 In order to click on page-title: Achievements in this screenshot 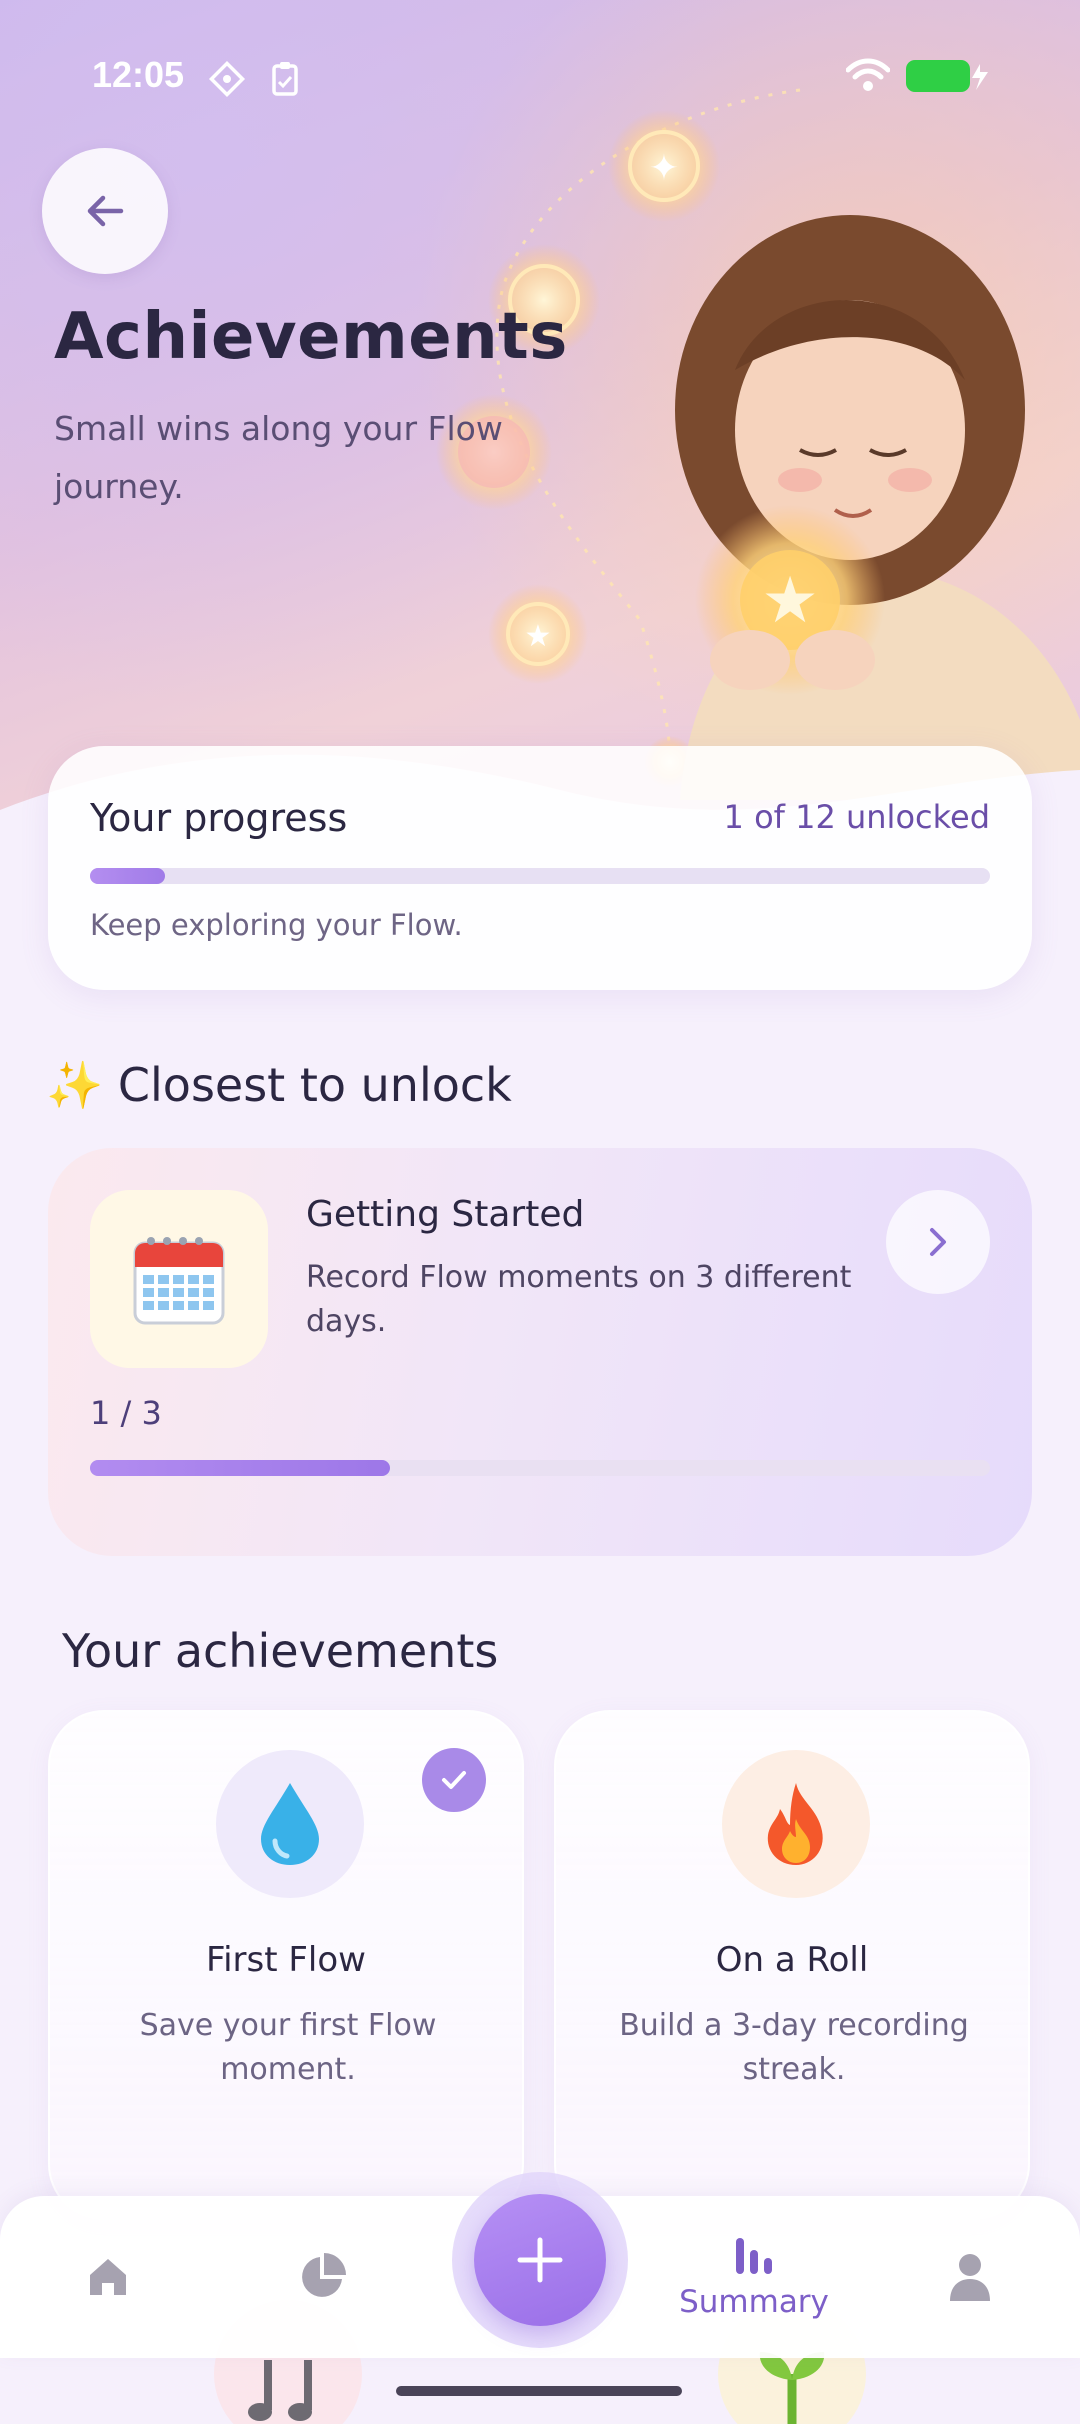, I will do `click(311, 337)`.